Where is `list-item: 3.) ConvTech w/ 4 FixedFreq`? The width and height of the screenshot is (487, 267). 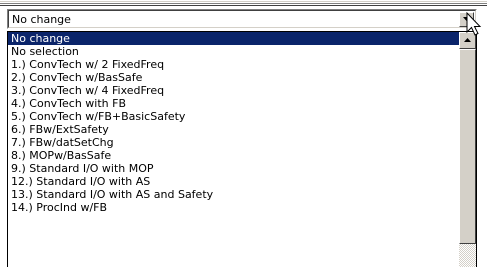 list-item: 3.) ConvTech w/ 4 FixedFreq is located at coordinates (233, 90).